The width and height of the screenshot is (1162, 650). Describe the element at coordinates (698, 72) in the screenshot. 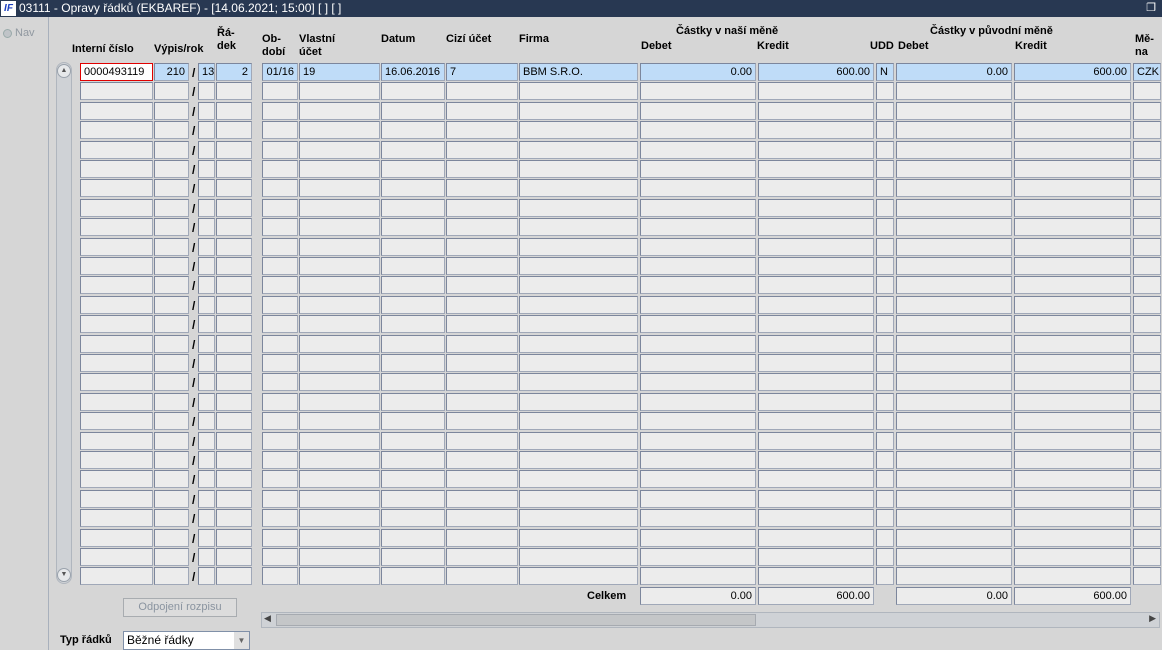

I see `cell-debet: 0.00` at that location.